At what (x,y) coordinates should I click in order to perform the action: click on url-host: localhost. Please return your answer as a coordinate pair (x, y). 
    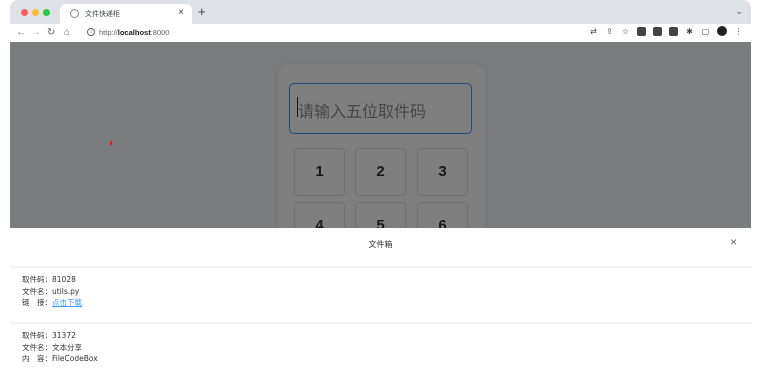
    Looking at the image, I should click on (134, 32).